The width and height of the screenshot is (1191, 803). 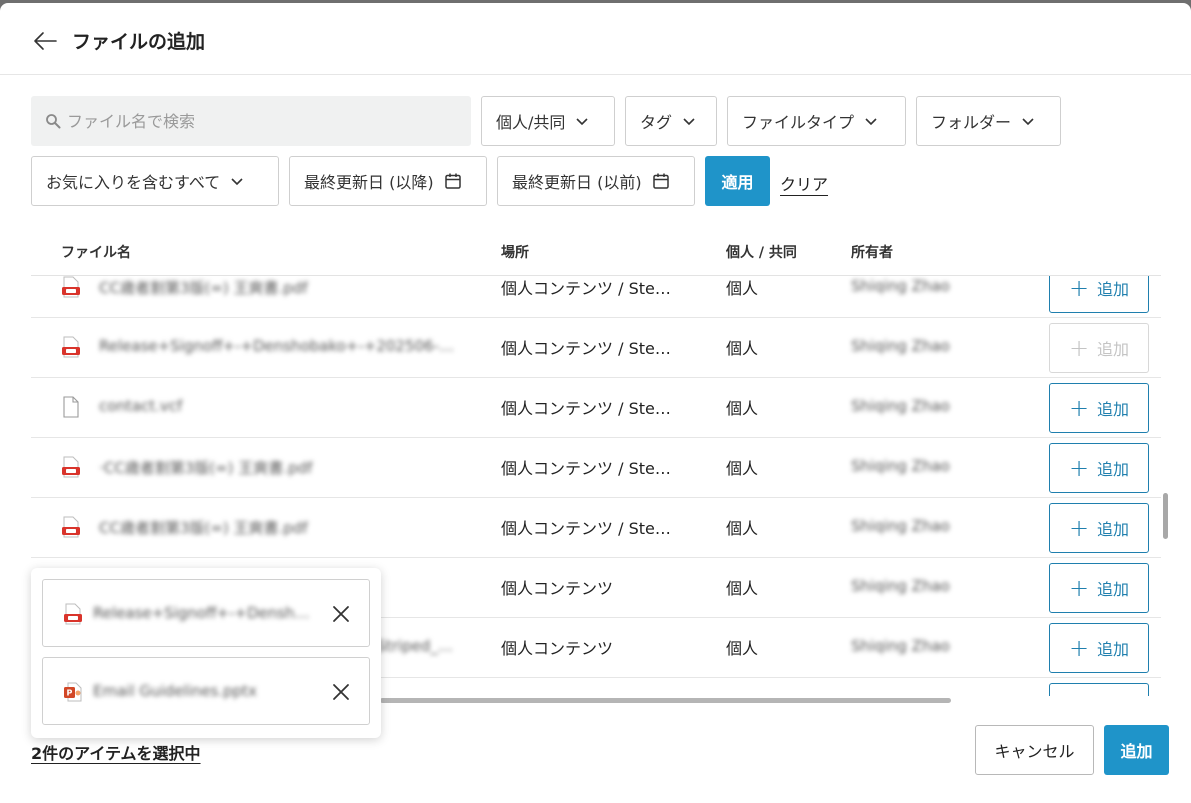 What do you see at coordinates (761, 252) in the screenshot?
I see `column-header-scope: 個人 / 共同` at bounding box center [761, 252].